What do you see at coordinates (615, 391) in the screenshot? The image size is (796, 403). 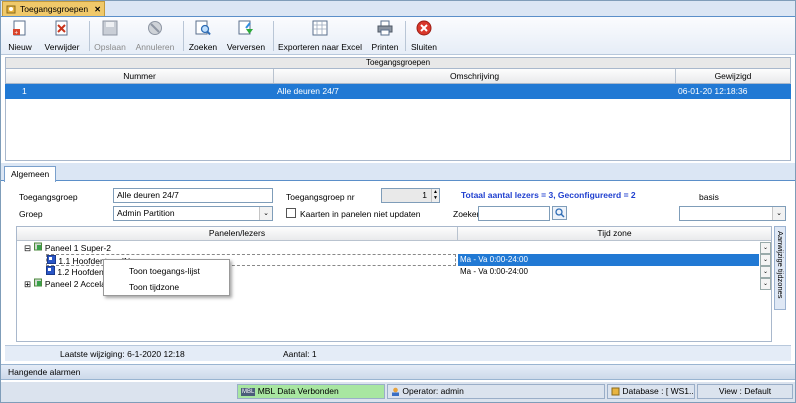 I see `database-icon` at bounding box center [615, 391].